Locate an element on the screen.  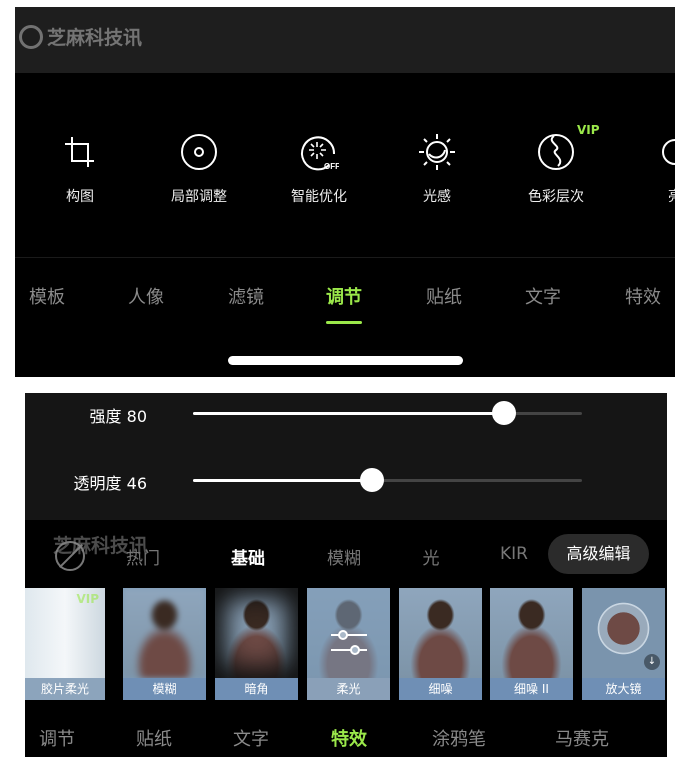
category-hot: 热门 is located at coordinates (143, 556).